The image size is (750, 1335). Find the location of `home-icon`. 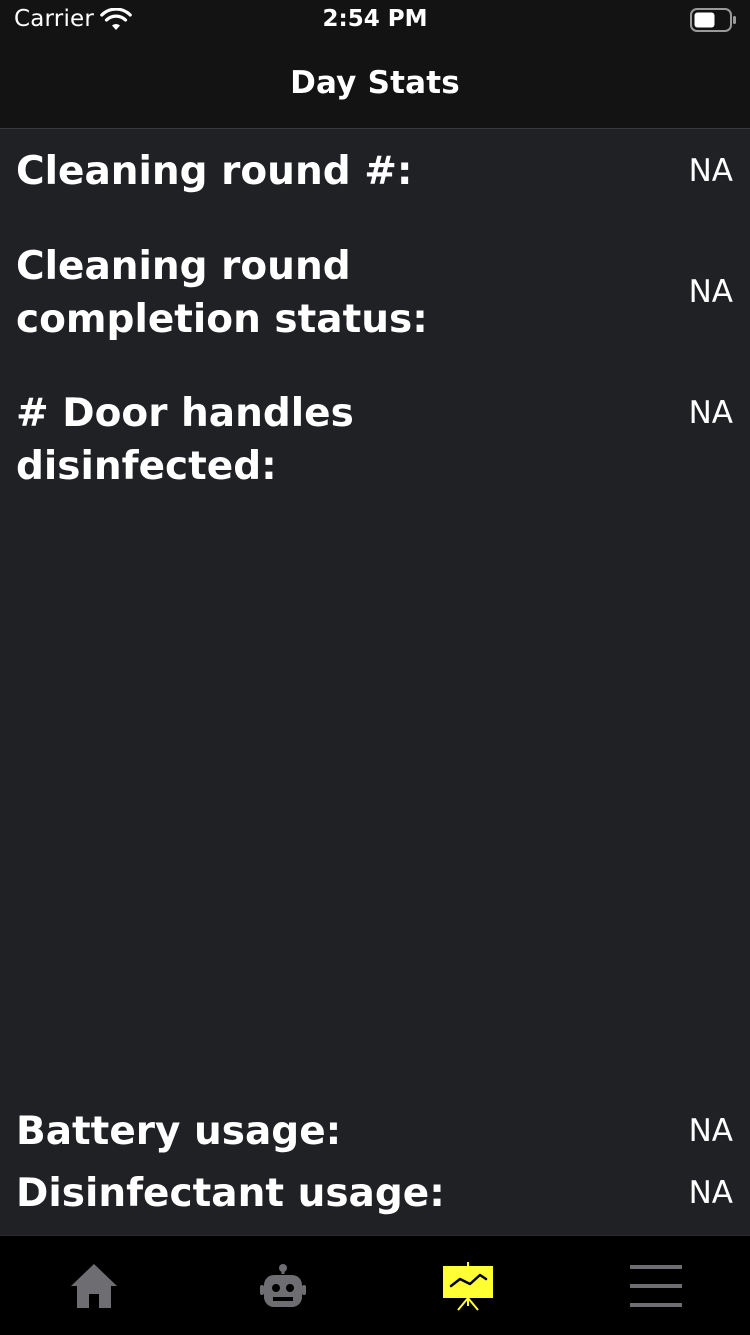

home-icon is located at coordinates (94, 1286).